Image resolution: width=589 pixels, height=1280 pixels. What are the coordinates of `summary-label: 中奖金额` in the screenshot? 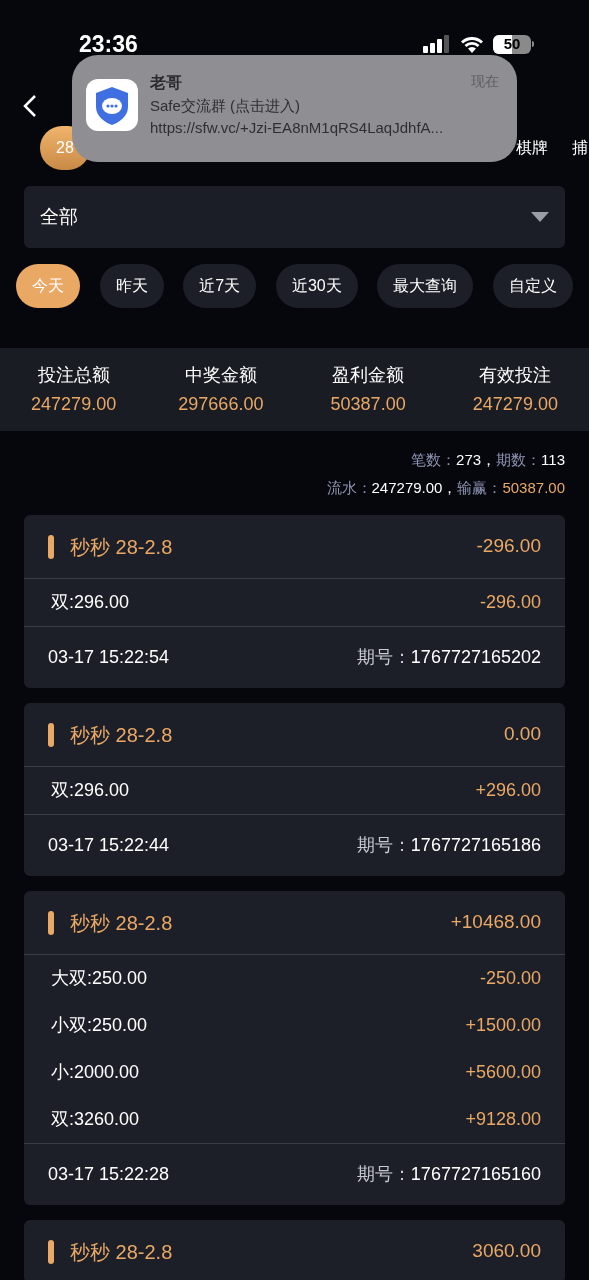 It's located at (220, 375).